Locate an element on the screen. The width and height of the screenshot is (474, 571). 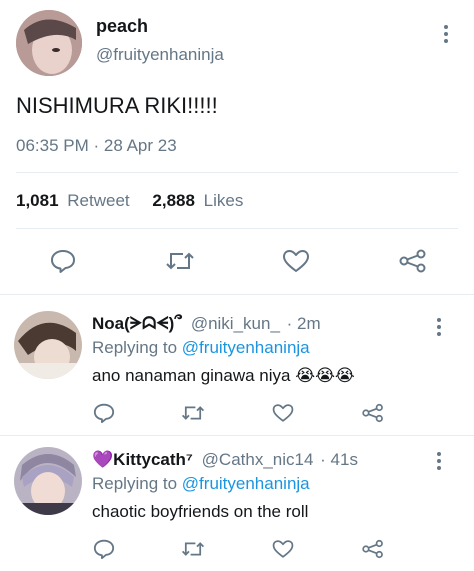
author-avatar is located at coordinates (49, 43).